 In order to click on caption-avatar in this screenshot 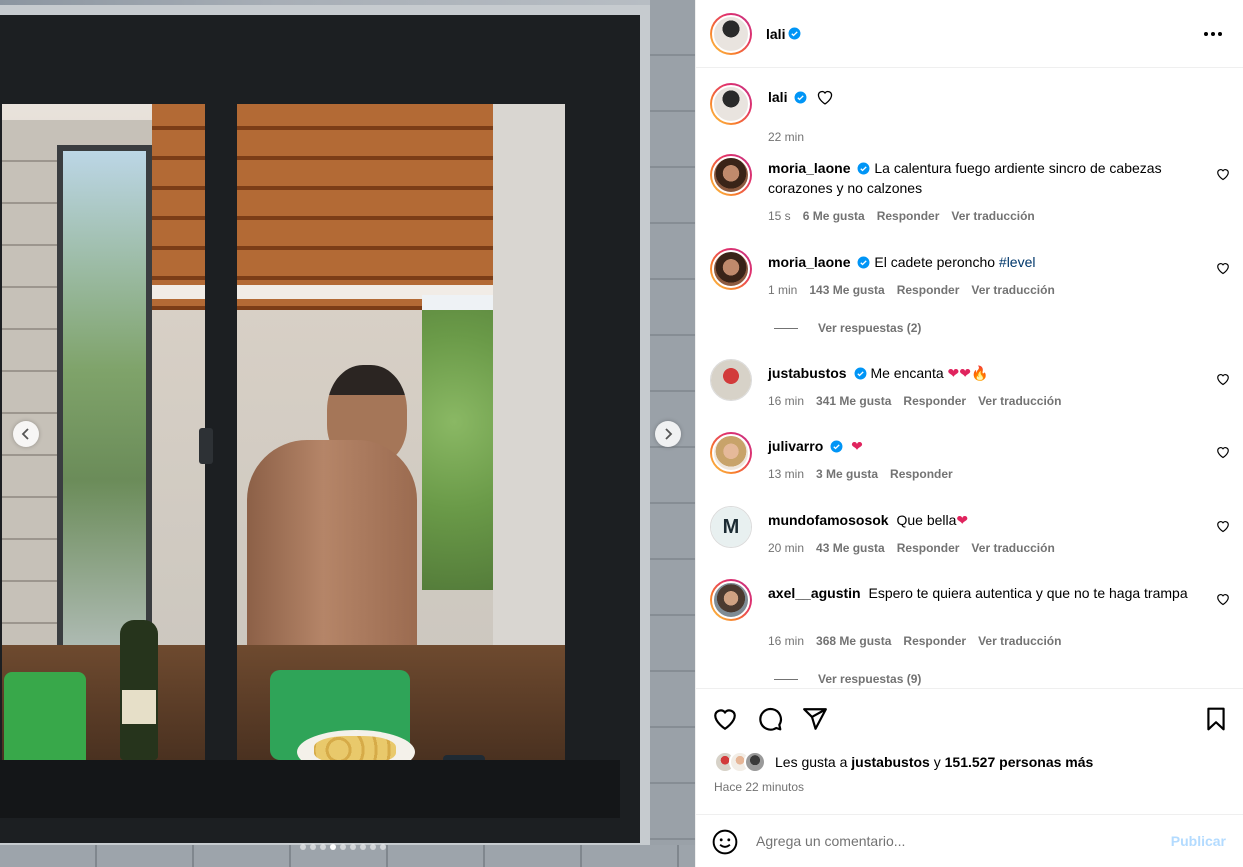, I will do `click(731, 104)`.